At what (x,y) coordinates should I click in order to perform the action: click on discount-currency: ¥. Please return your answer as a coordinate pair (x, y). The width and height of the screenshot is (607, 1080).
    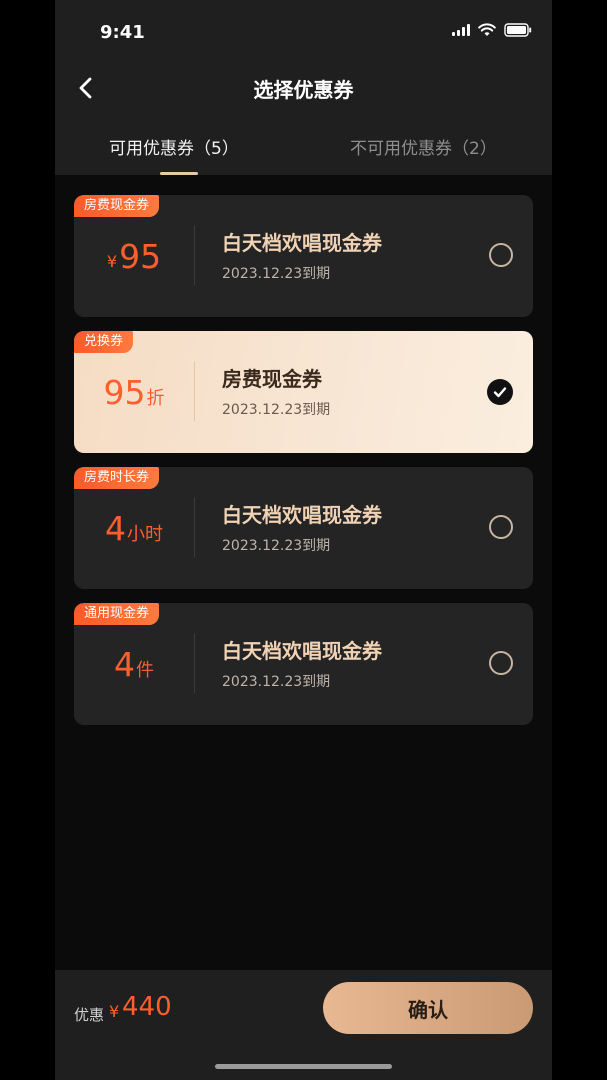
    Looking at the image, I should click on (114, 1011).